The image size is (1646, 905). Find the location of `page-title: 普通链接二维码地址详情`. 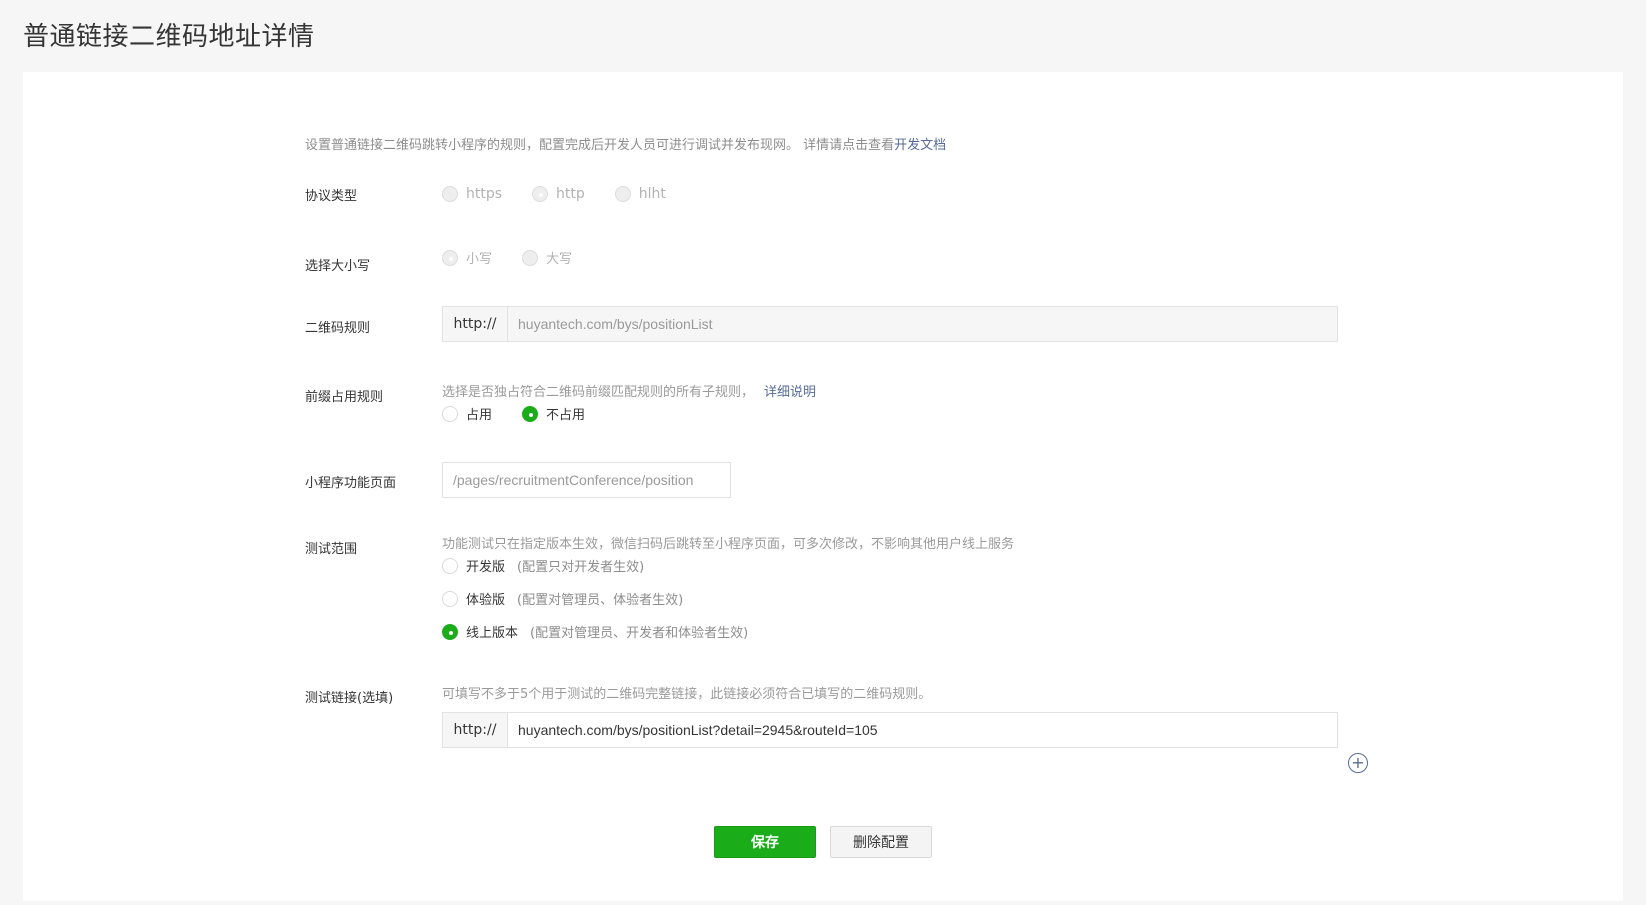

page-title: 普通链接二维码地址详情 is located at coordinates (169, 37).